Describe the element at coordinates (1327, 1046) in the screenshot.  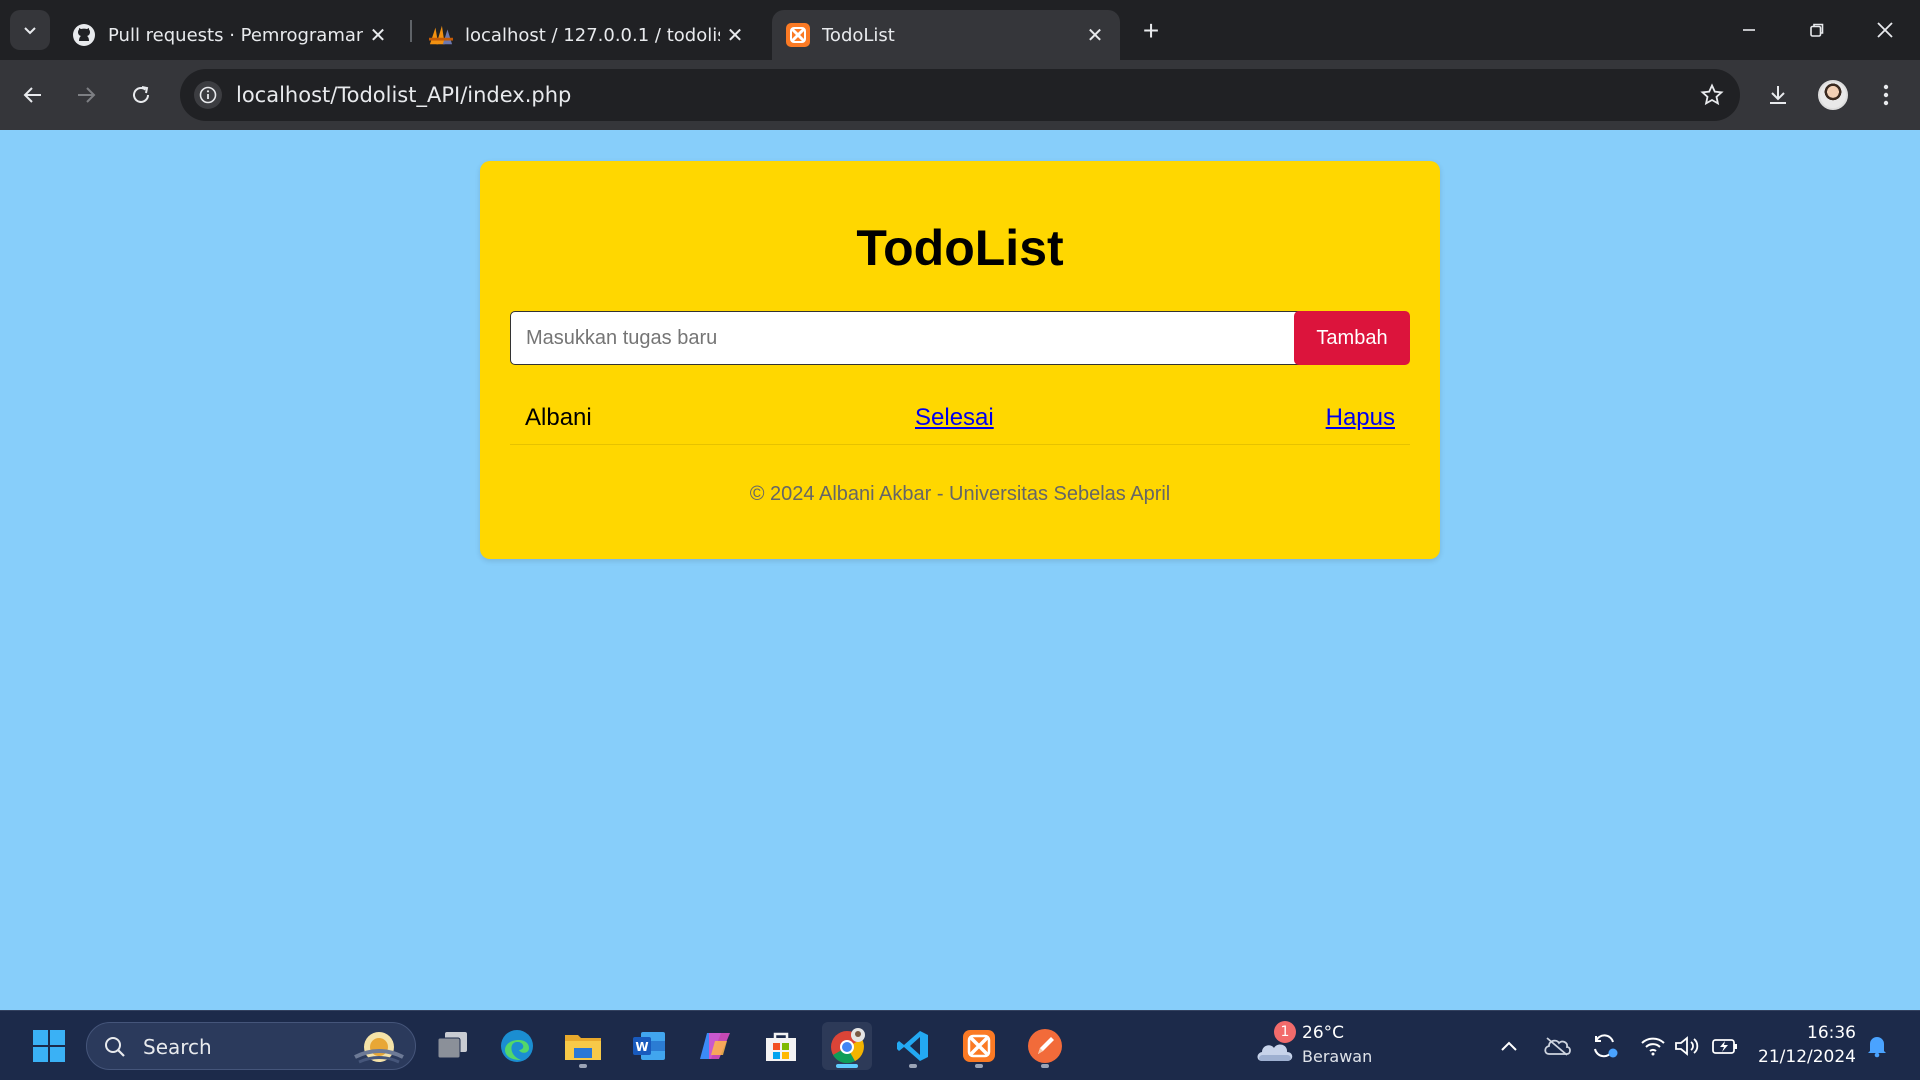
I see `weather-widget: 1 26°C Berawan` at that location.